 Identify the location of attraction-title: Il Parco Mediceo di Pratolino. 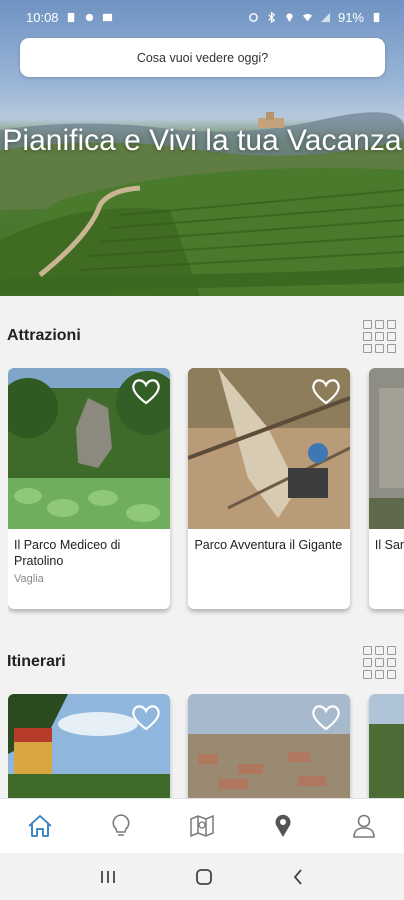
(67, 553).